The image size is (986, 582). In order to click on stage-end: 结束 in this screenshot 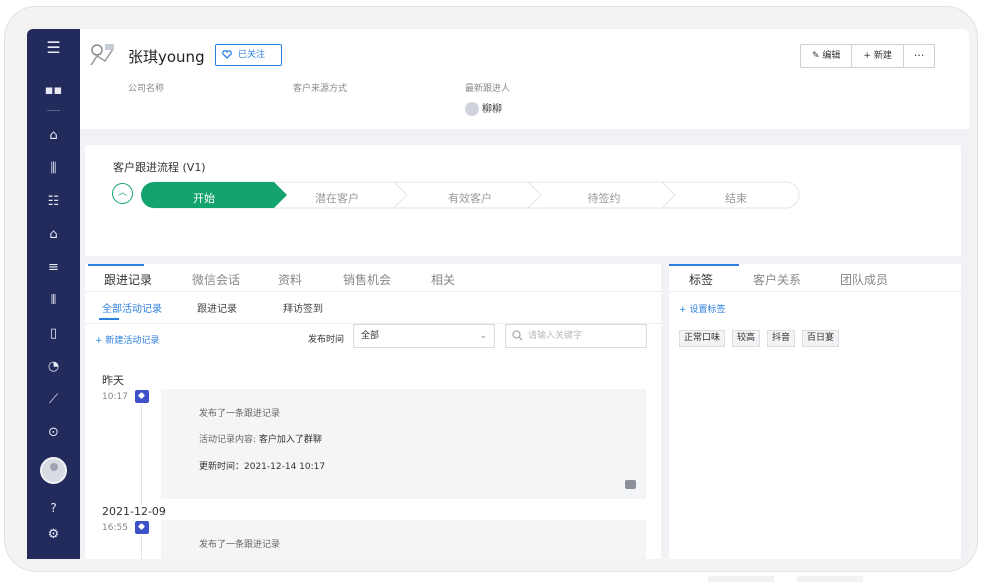, I will do `click(736, 198)`.